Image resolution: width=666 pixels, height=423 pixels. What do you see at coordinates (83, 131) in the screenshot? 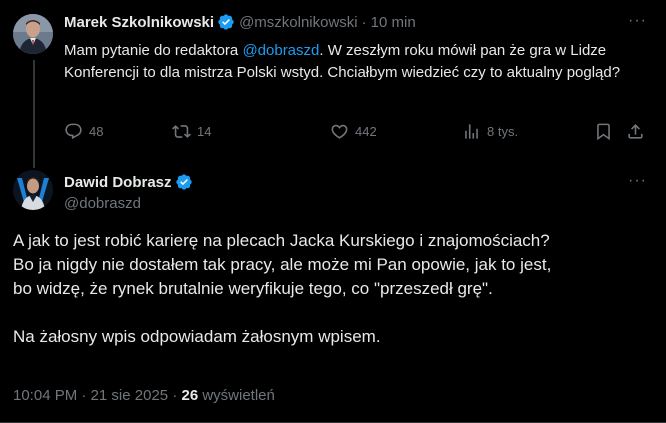
I see `reply-button: 48` at bounding box center [83, 131].